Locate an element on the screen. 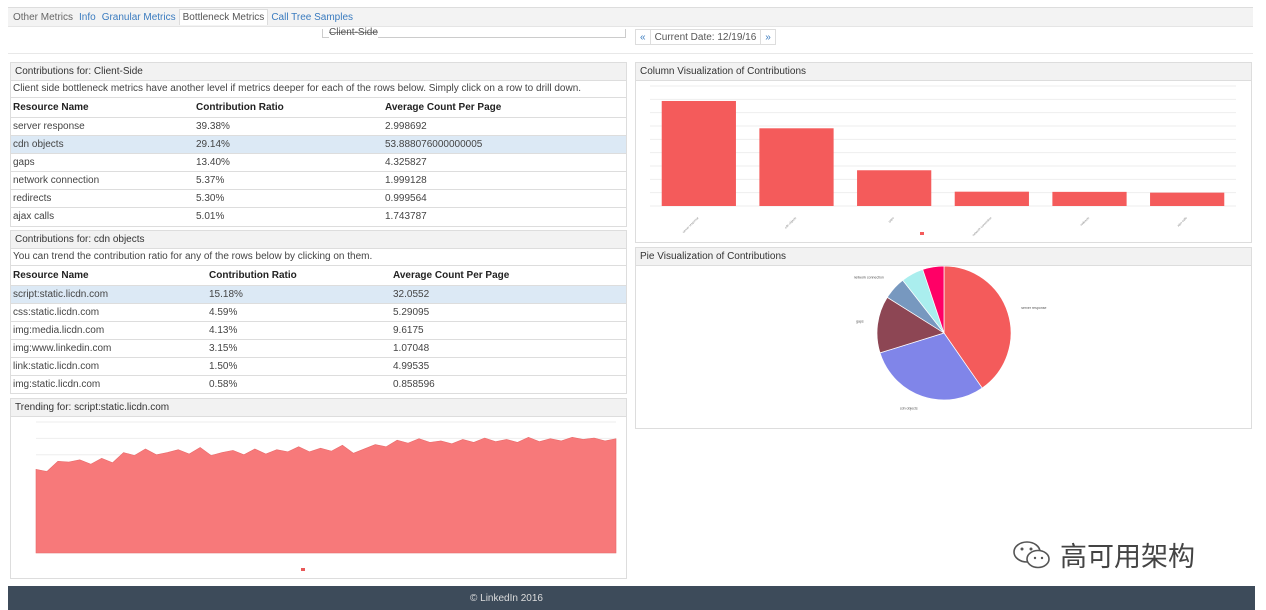 This screenshot has height=610, width=1266. slice-label: cdn objects is located at coordinates (909, 409).